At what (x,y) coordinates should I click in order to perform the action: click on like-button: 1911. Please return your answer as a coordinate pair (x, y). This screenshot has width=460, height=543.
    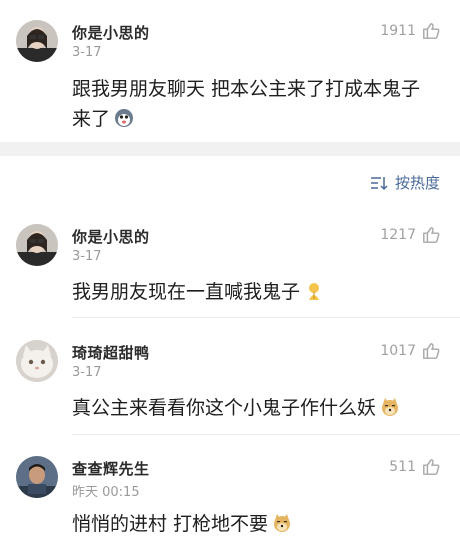
    Looking at the image, I should click on (410, 31).